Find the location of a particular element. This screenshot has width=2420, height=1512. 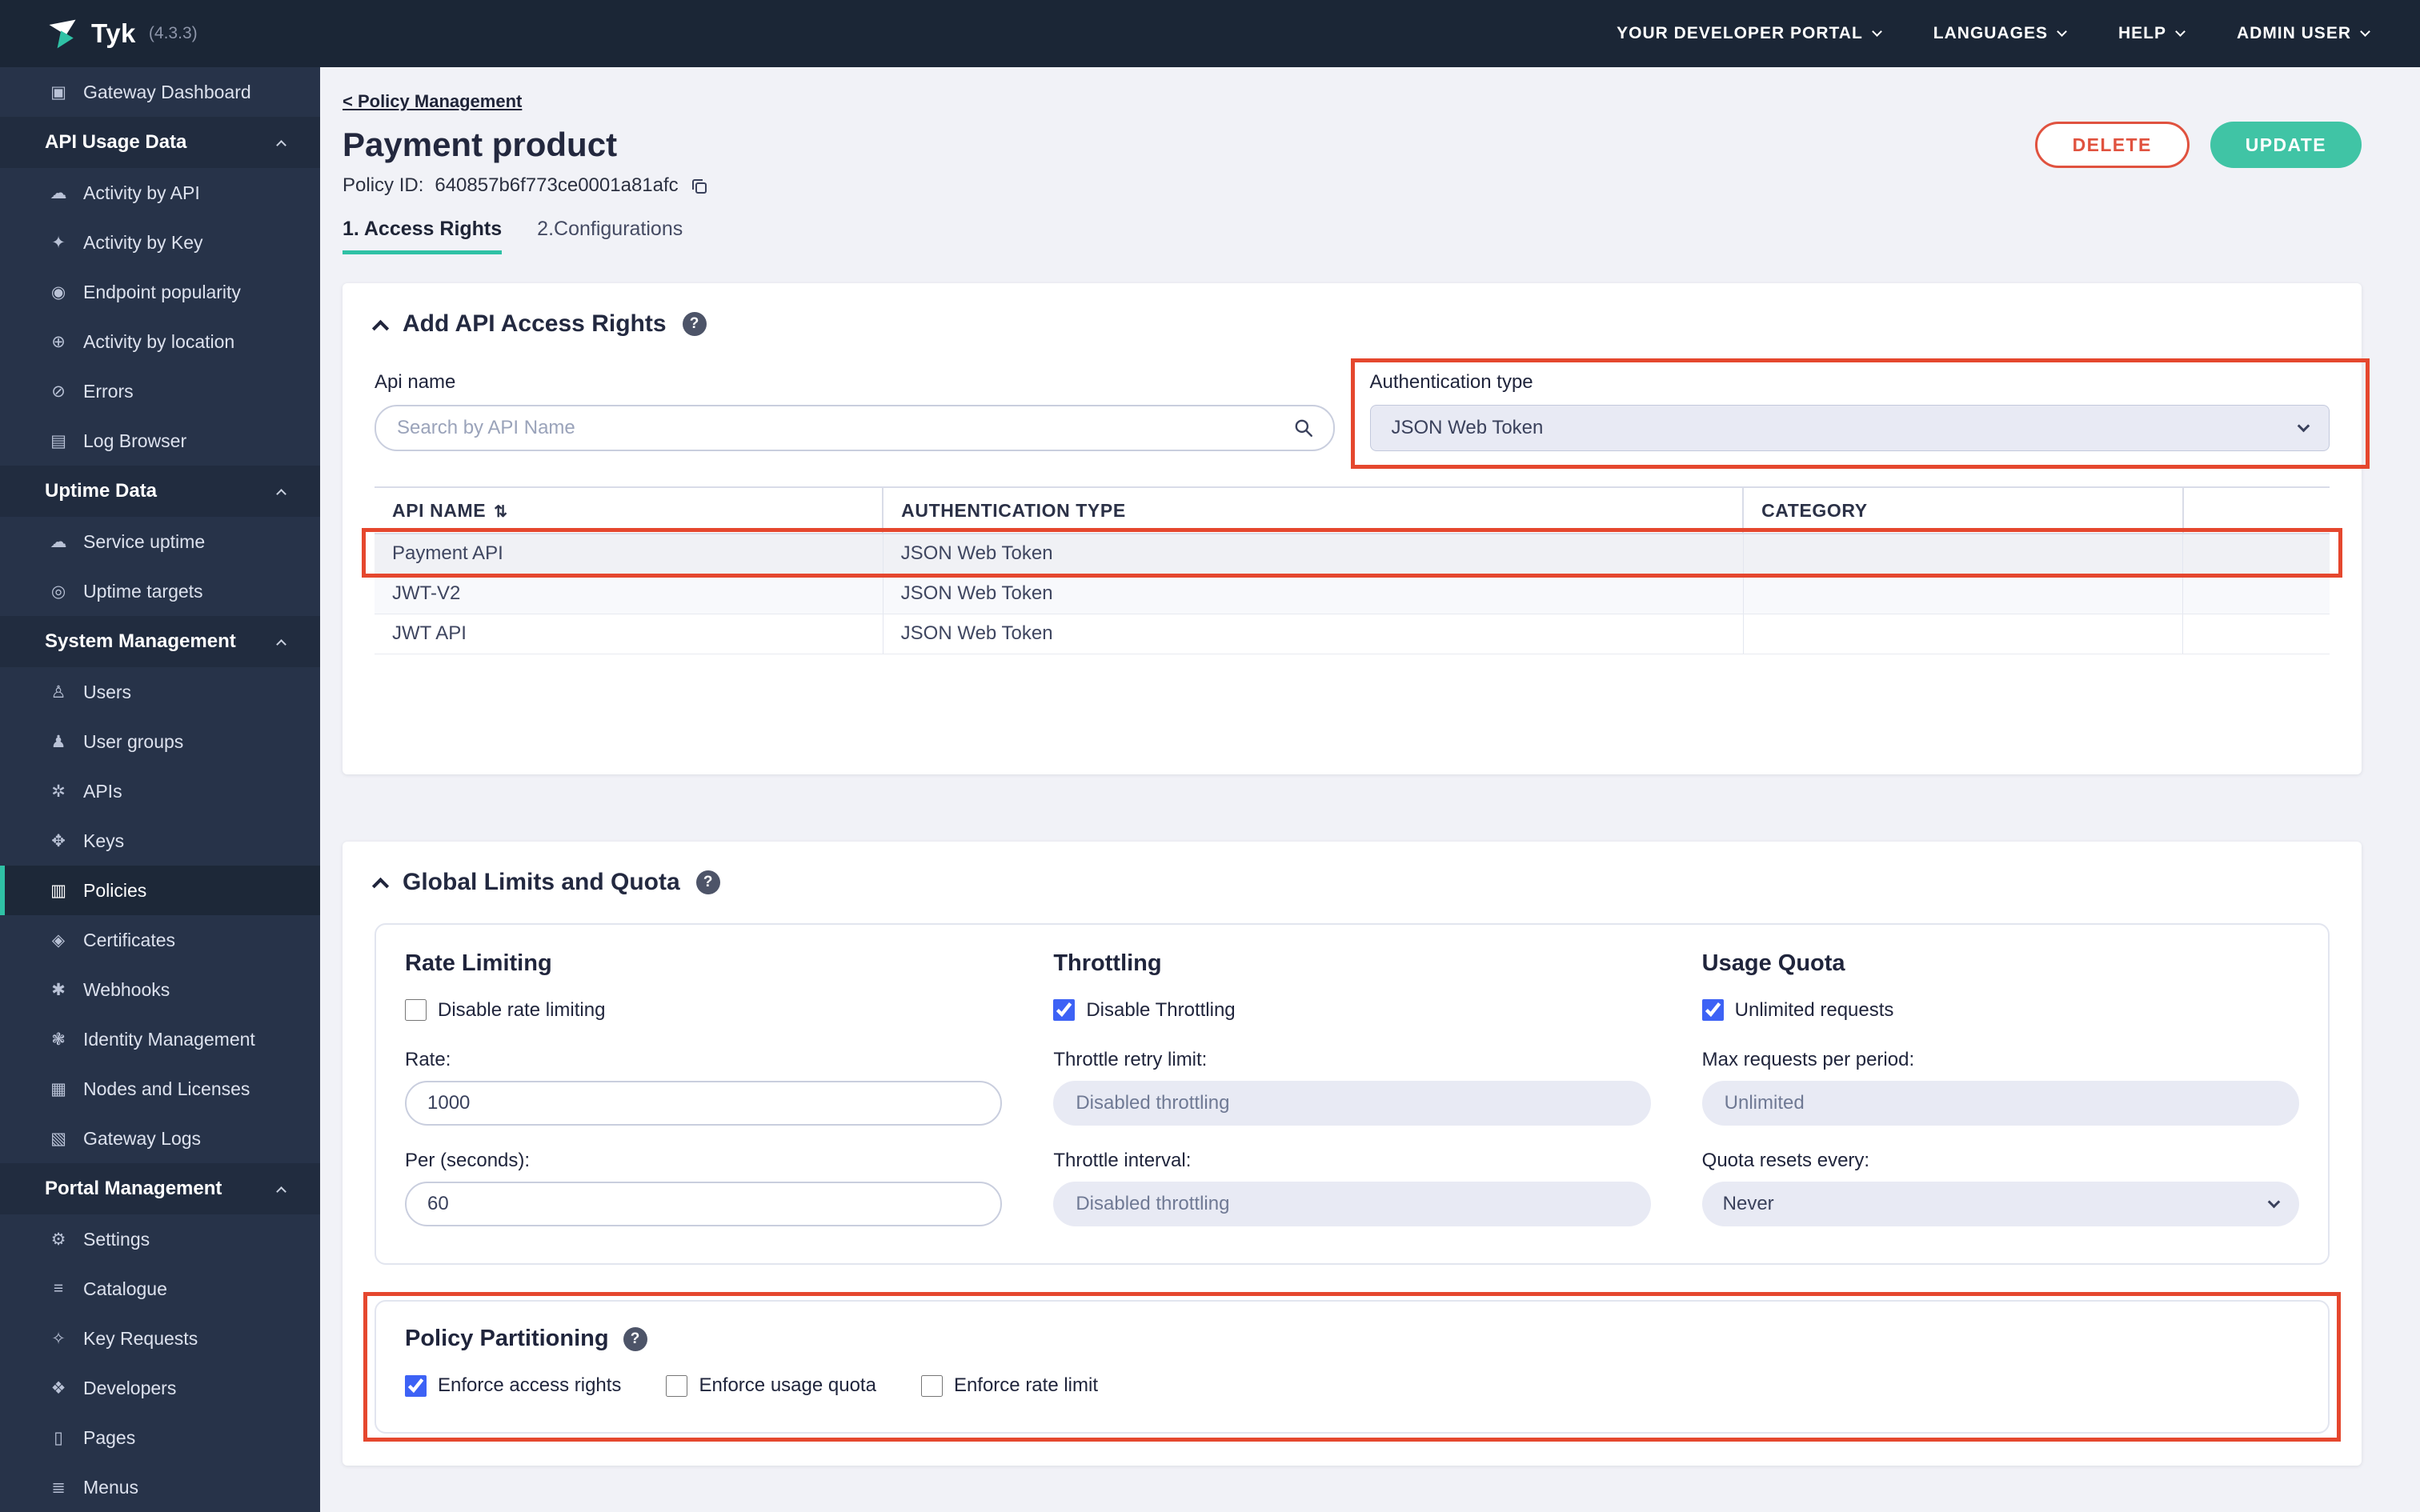

global-limits-title: Global Limits and Quota is located at coordinates (541, 881).